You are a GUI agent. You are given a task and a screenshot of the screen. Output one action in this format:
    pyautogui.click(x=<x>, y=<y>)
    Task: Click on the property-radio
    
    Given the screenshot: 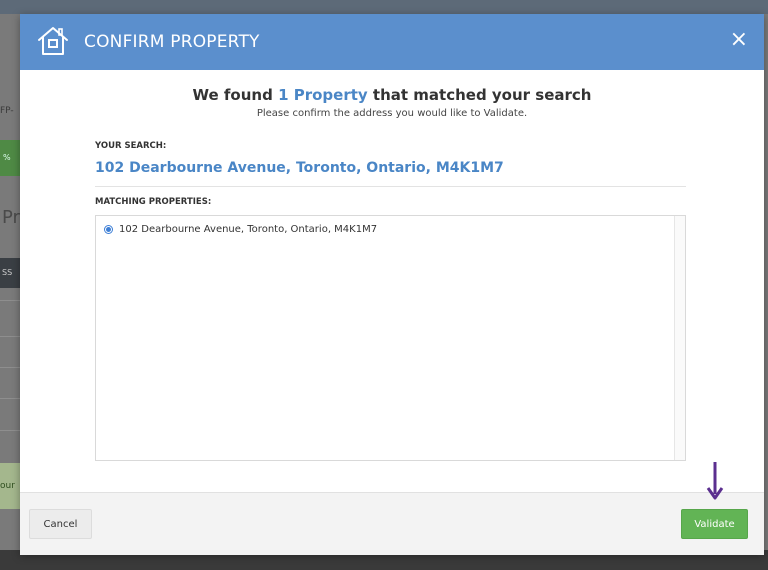 What is the action you would take?
    pyautogui.click(x=108, y=229)
    